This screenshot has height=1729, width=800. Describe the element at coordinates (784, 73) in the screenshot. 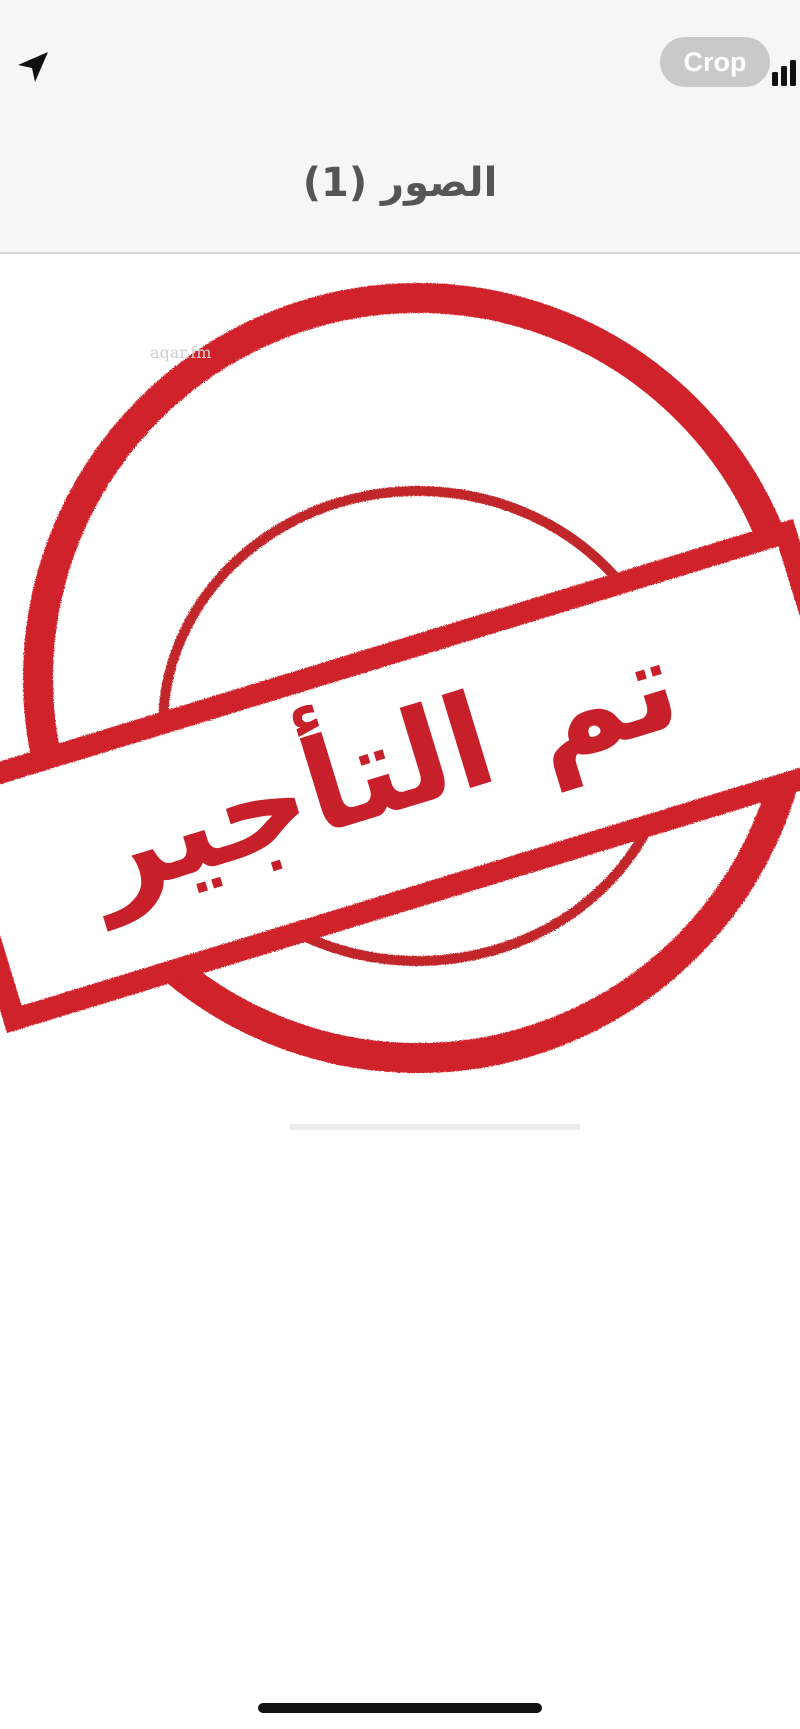

I see `cellular-signal-icon` at that location.